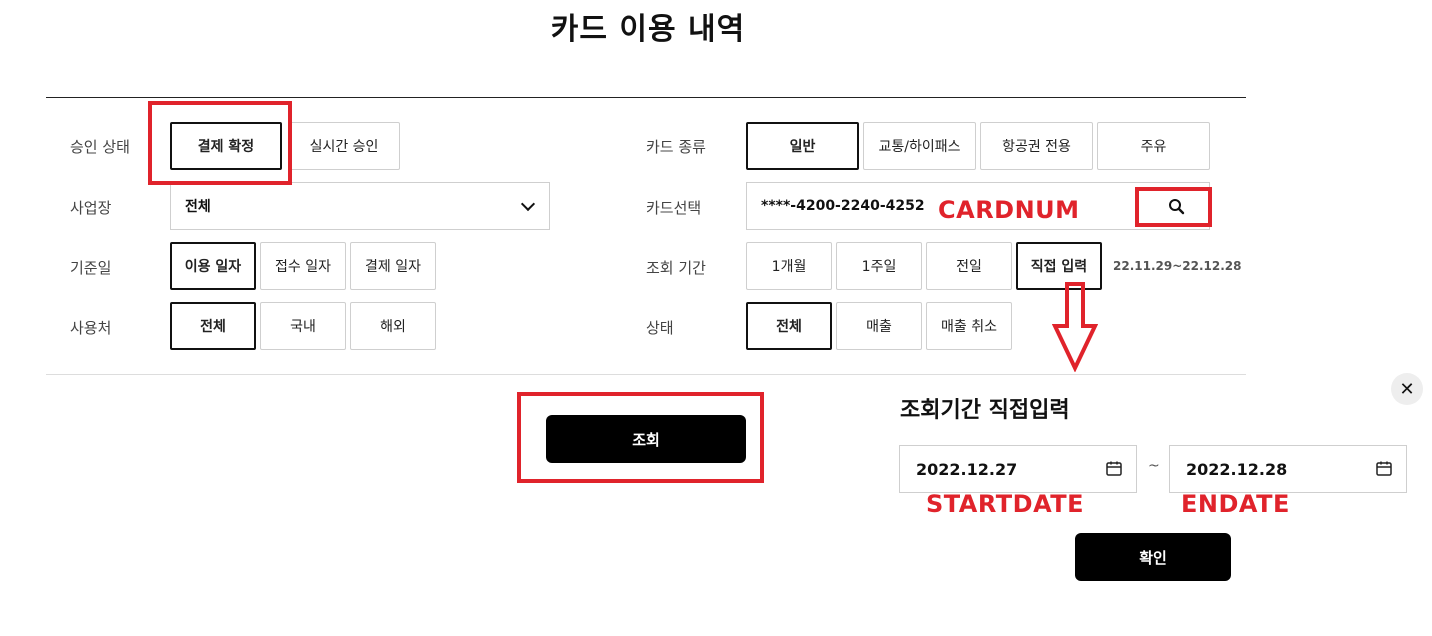  I want to click on usage-place-label: 사용처, so click(91, 328).